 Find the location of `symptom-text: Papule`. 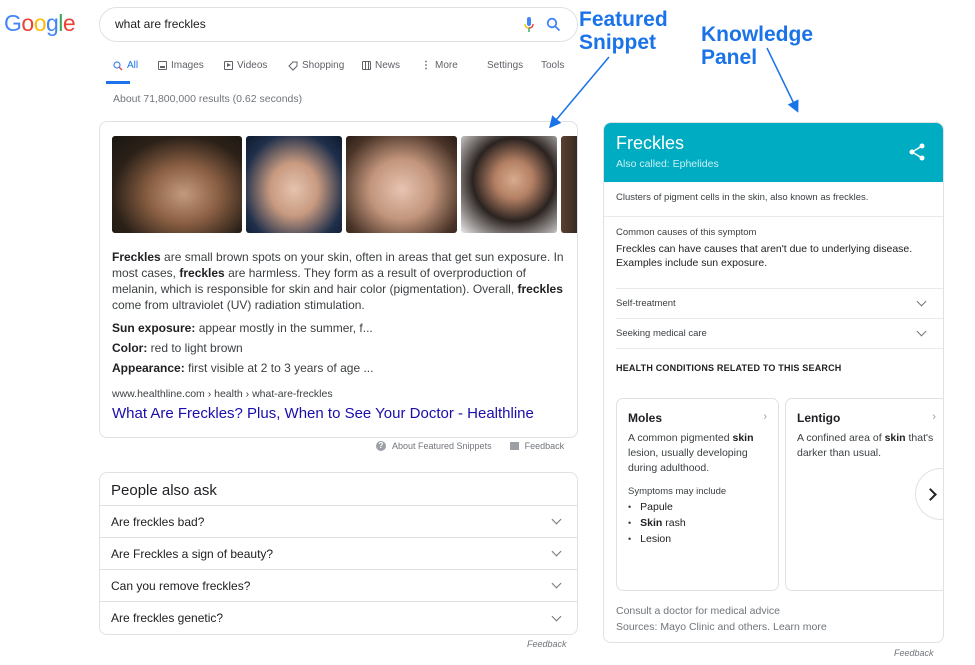

symptom-text: Papule is located at coordinates (656, 507).